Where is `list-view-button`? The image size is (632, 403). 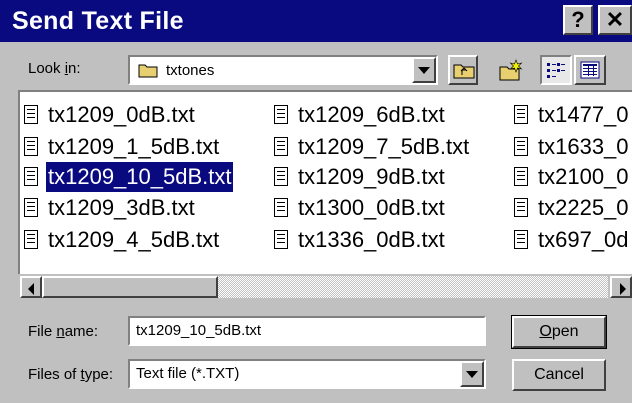
list-view-button is located at coordinates (556, 70).